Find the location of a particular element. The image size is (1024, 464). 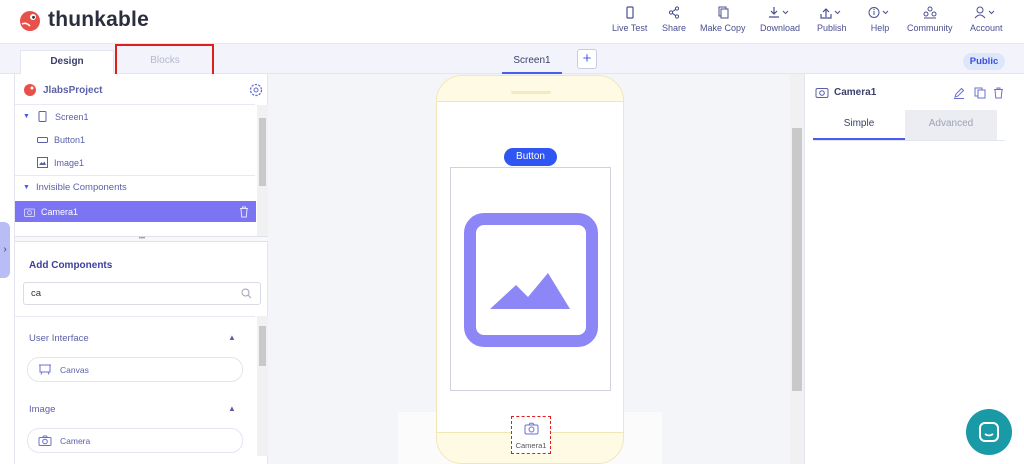

edit-pencil-icon is located at coordinates (959, 93).